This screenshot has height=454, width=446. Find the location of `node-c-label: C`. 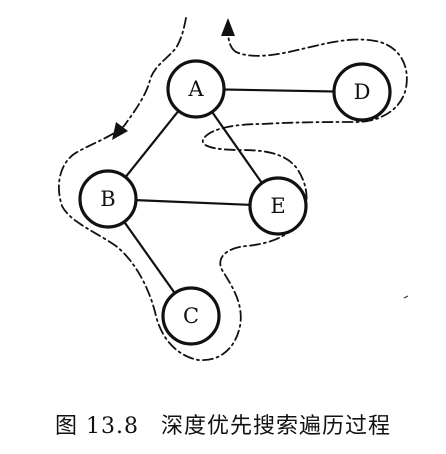

node-c-label: C is located at coordinates (191, 316).